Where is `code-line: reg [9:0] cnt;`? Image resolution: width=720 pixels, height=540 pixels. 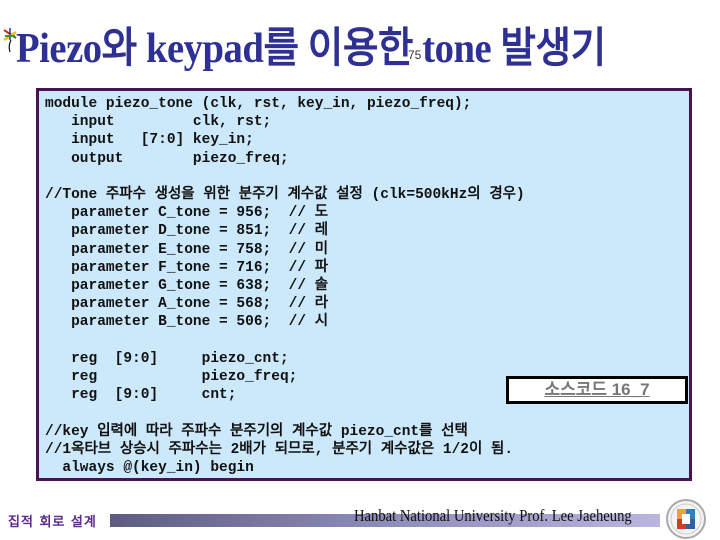 code-line: reg [9:0] cnt; is located at coordinates (141, 395).